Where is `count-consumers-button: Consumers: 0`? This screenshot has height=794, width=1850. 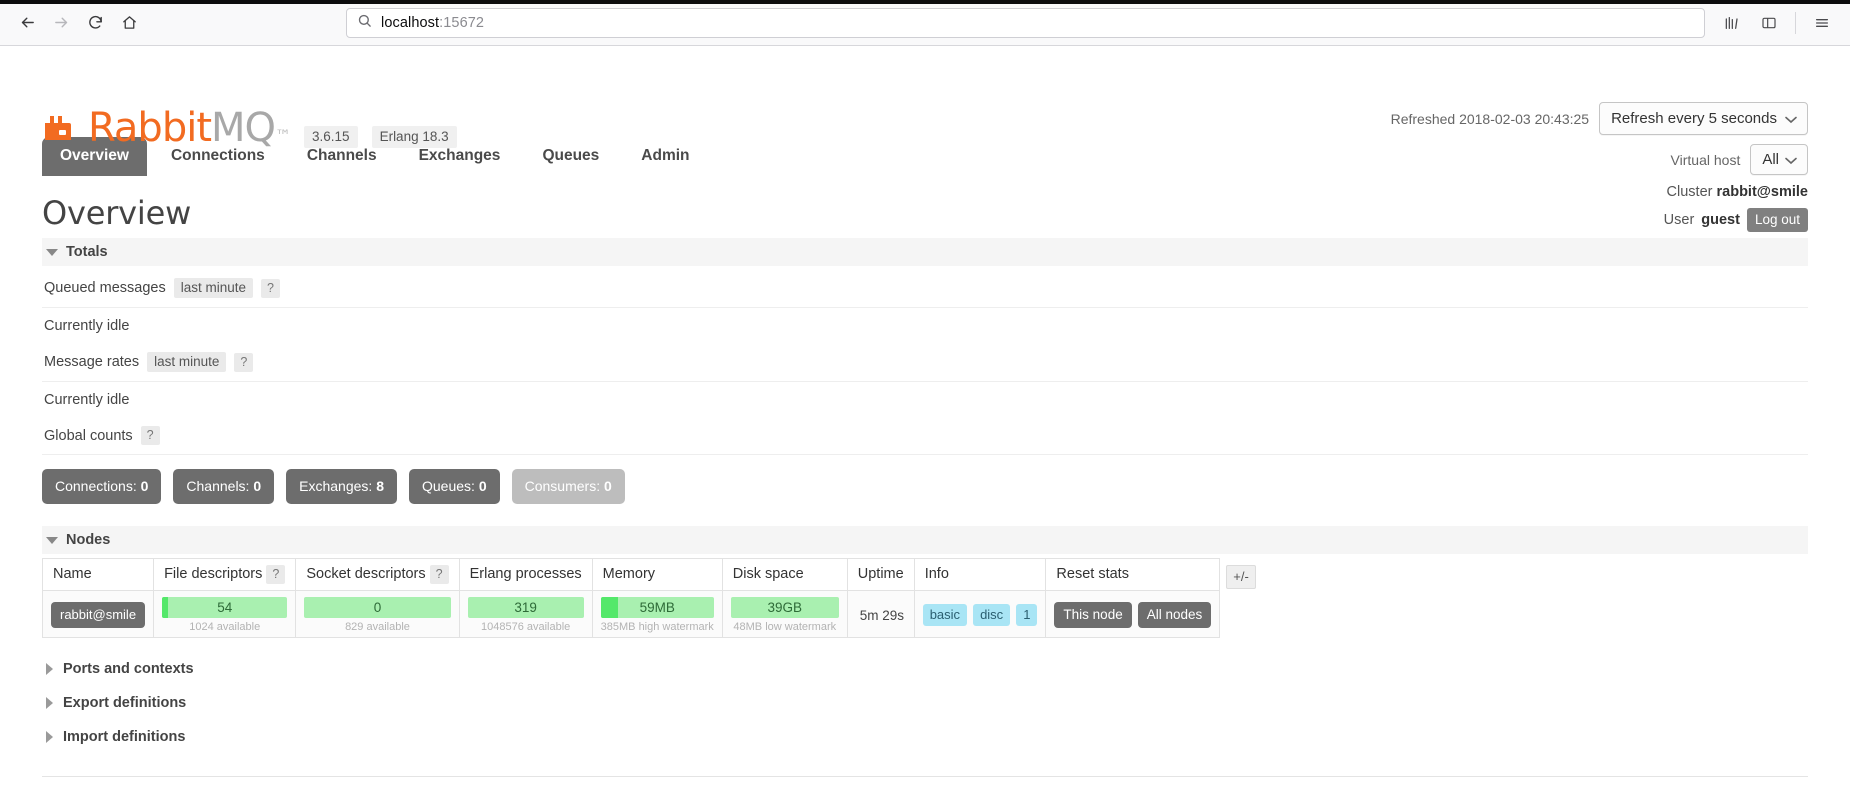 count-consumers-button: Consumers: 0 is located at coordinates (568, 486).